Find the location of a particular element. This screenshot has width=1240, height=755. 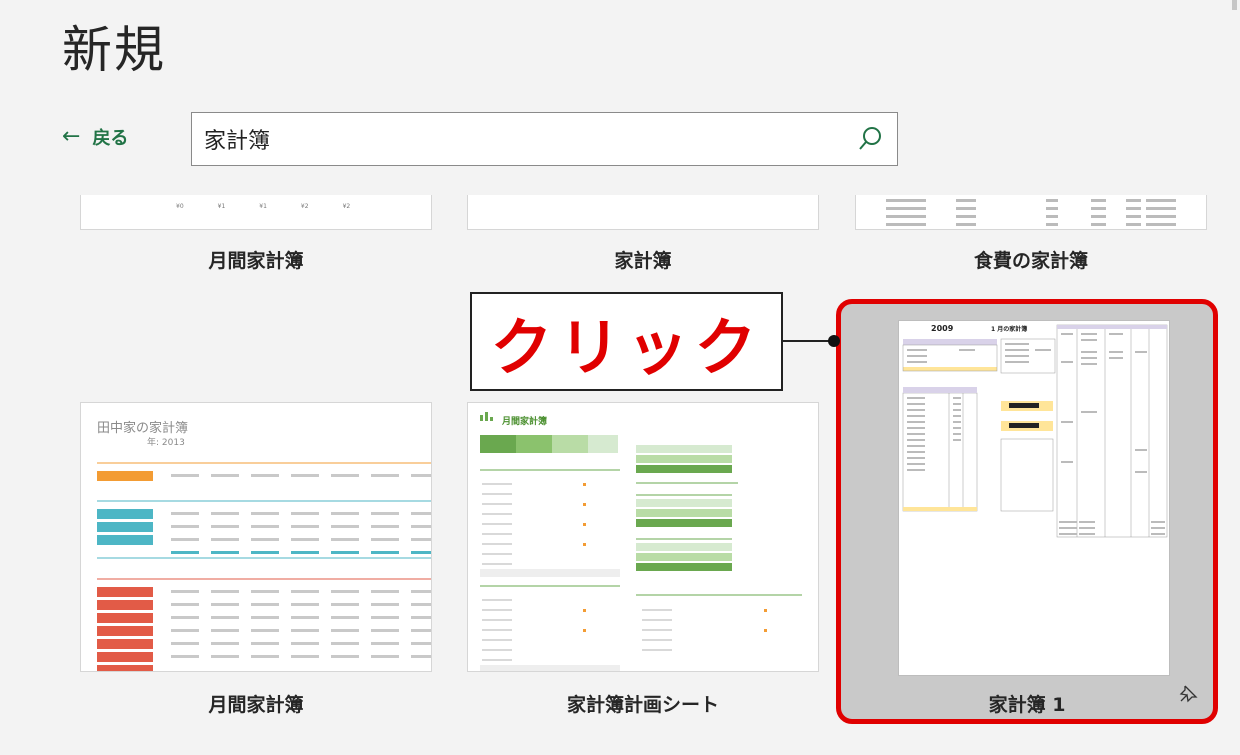

callout-dot is located at coordinates (834, 341).